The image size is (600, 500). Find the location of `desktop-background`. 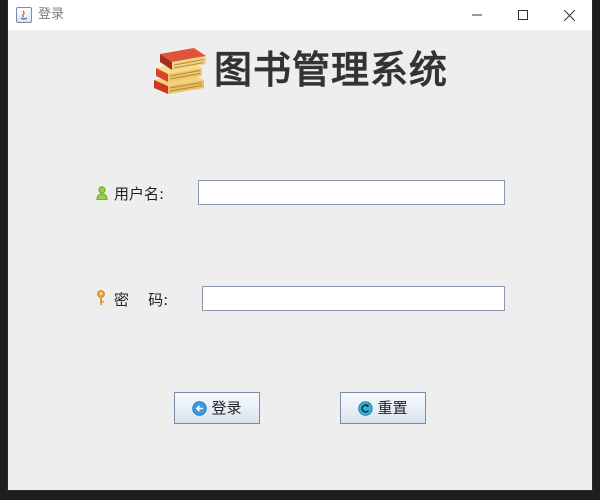

desktop-background is located at coordinates (4, 250).